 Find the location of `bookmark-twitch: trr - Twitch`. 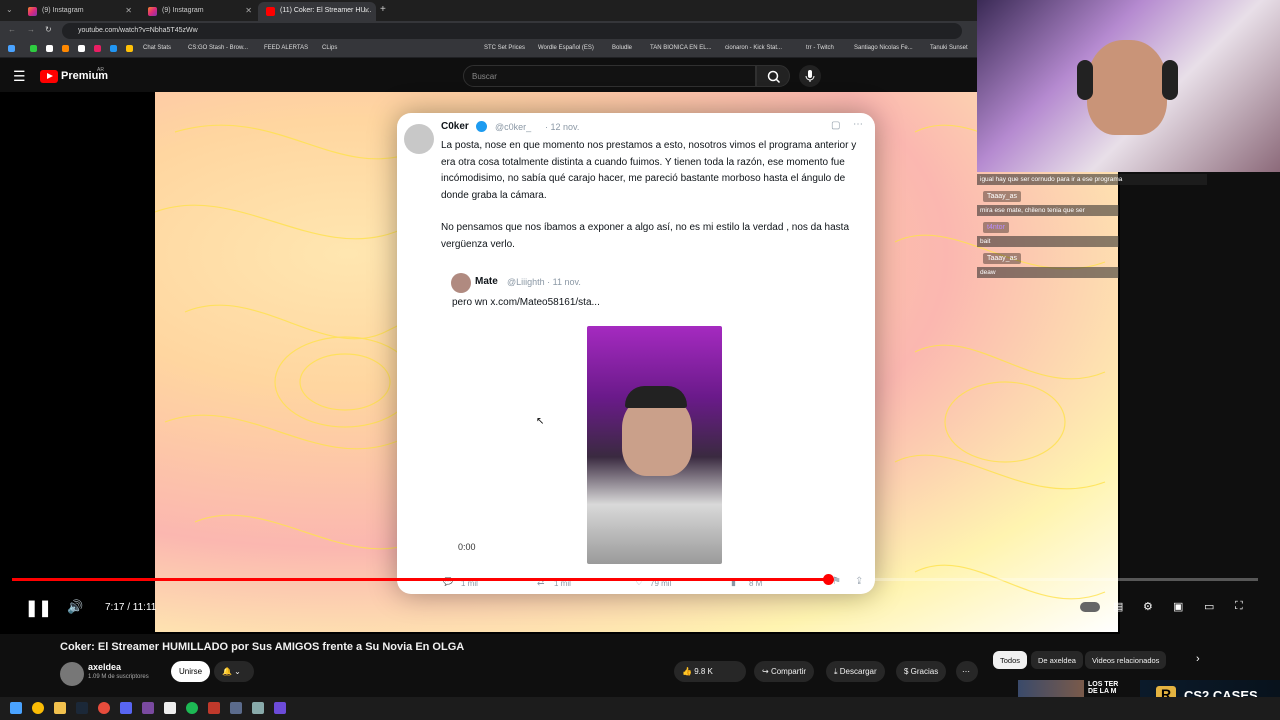

bookmark-twitch: trr - Twitch is located at coordinates (820, 48).